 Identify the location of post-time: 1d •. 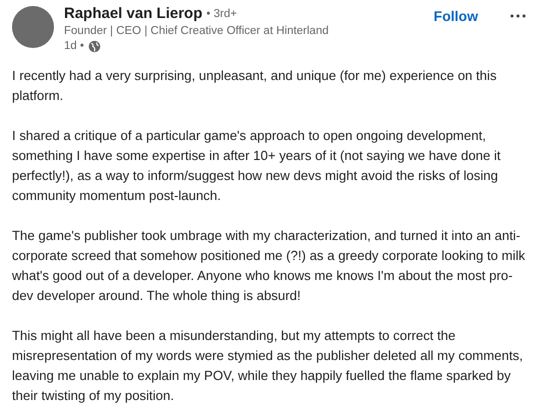
(74, 46).